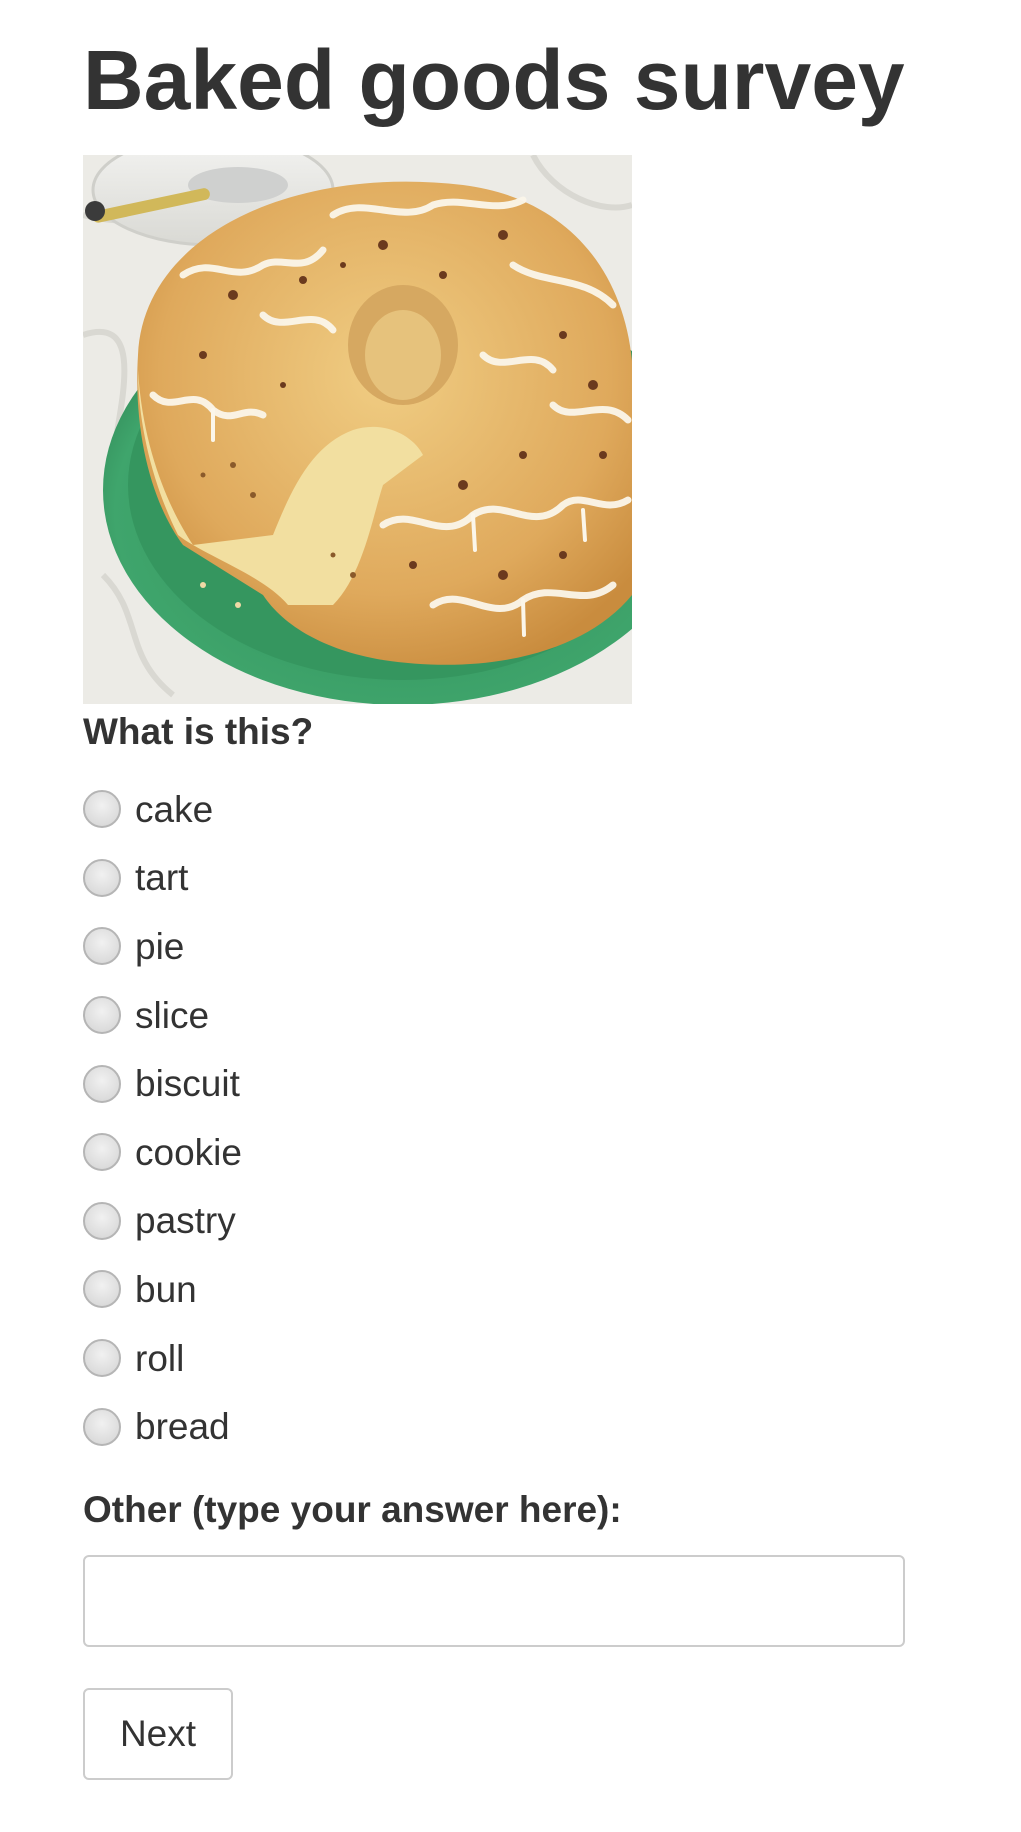 The image size is (1021, 1832). Describe the element at coordinates (185, 1220) in the screenshot. I see `option-label: pastry` at that location.